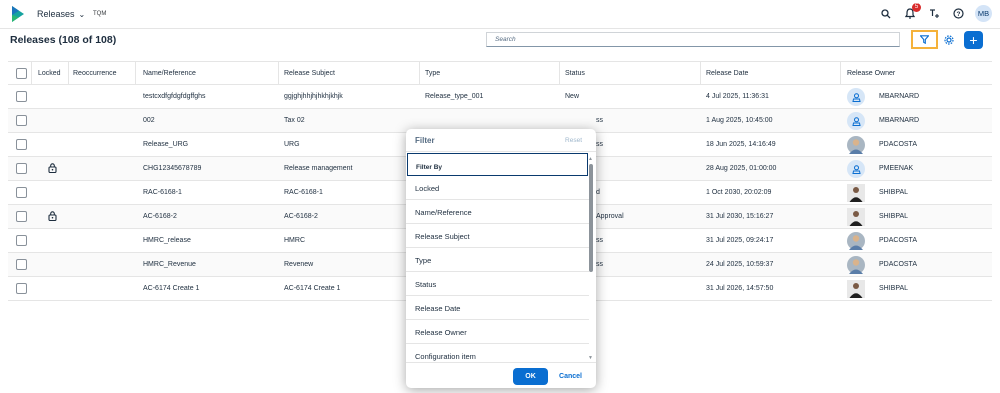 The width and height of the screenshot is (1000, 393). What do you see at coordinates (425, 140) in the screenshot?
I see `dialog-title: Filter` at bounding box center [425, 140].